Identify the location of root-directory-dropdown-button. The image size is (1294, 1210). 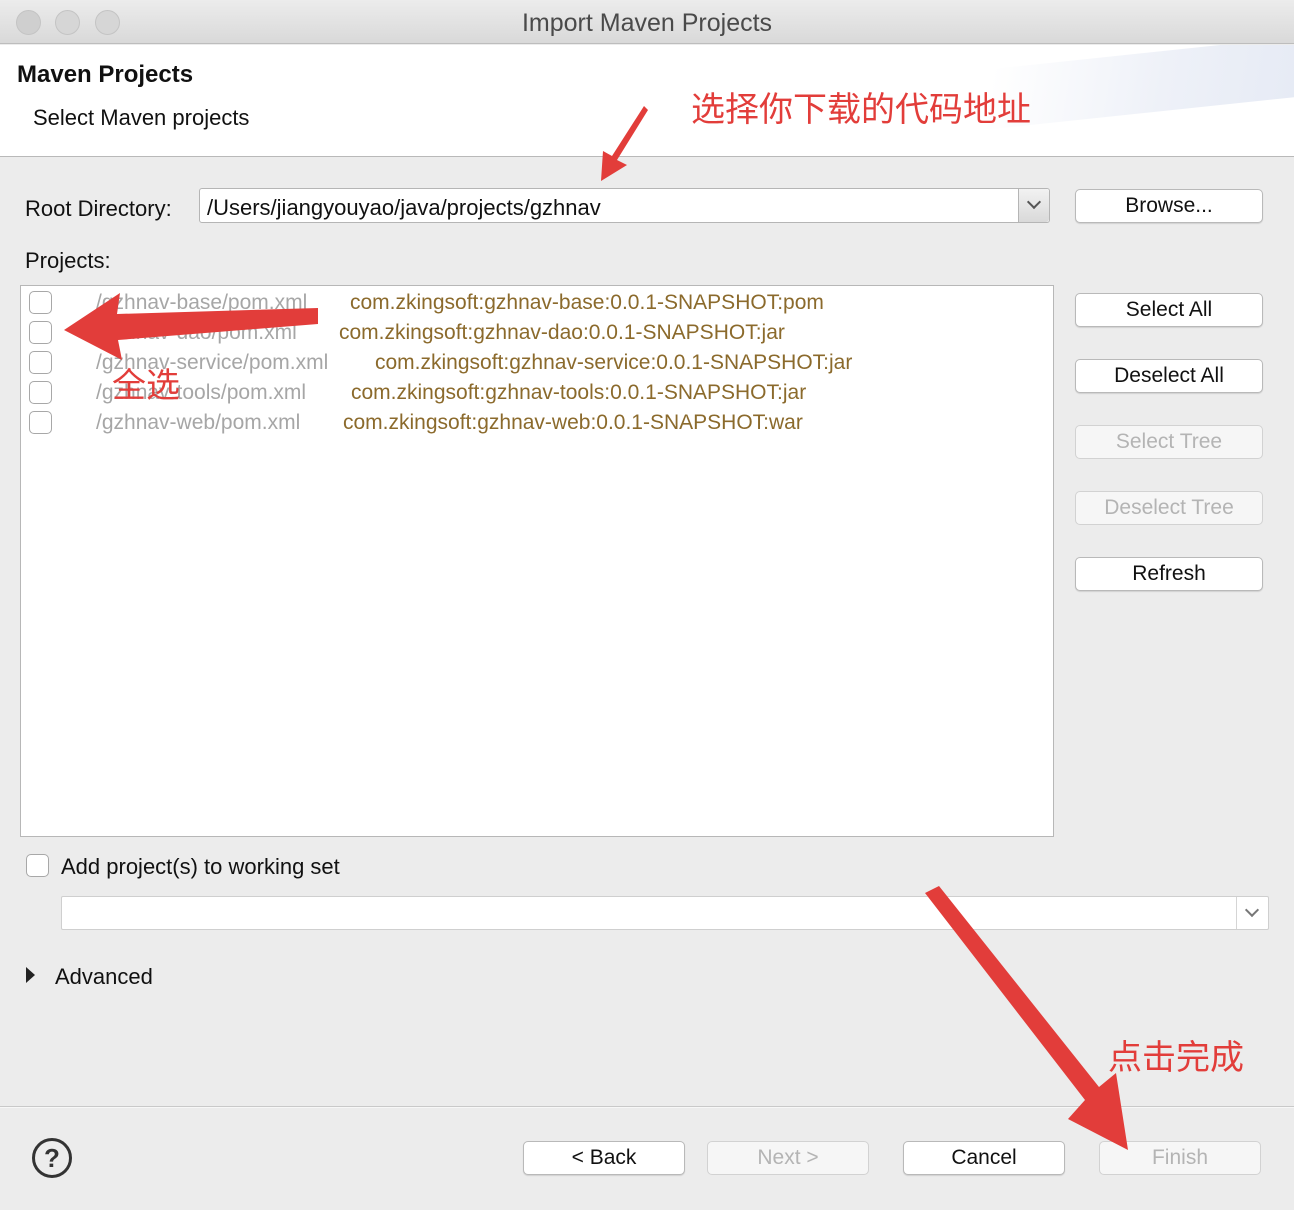
(1033, 205).